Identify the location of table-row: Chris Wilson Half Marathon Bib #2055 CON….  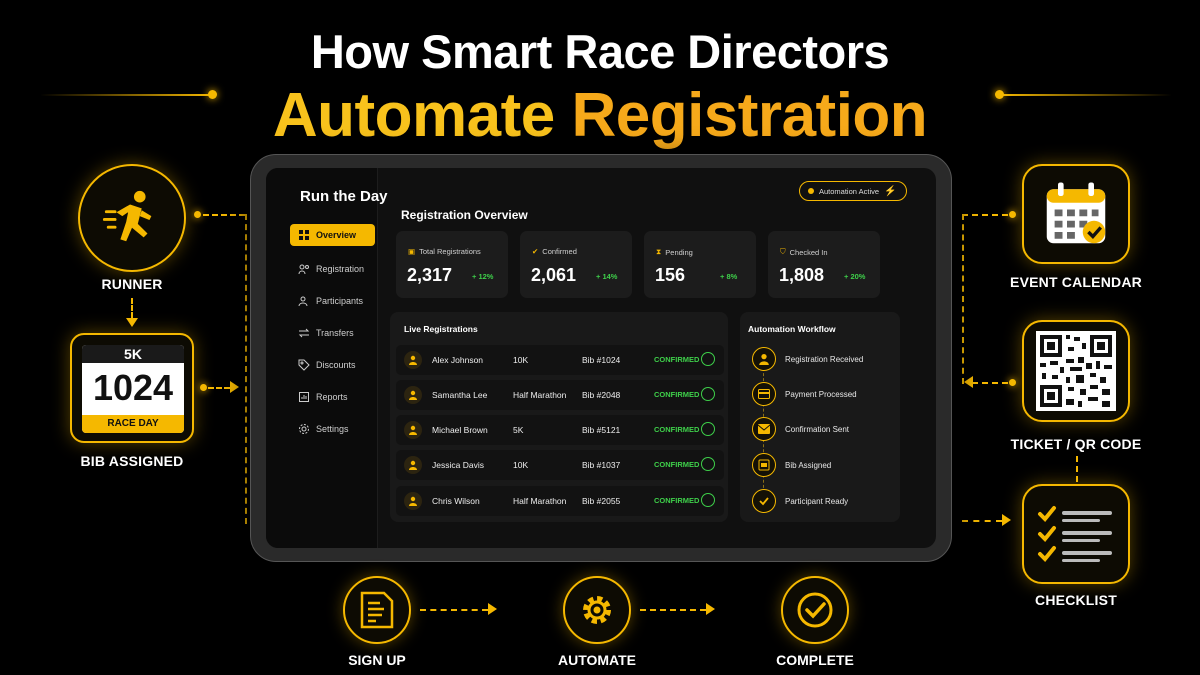
(560, 501).